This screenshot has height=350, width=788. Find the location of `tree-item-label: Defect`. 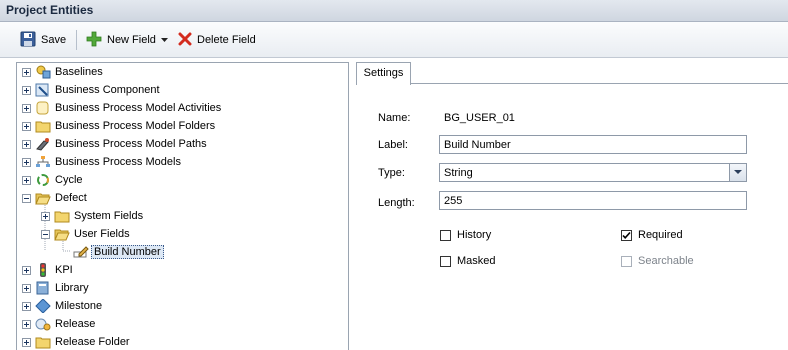

tree-item-label: Defect is located at coordinates (71, 198).